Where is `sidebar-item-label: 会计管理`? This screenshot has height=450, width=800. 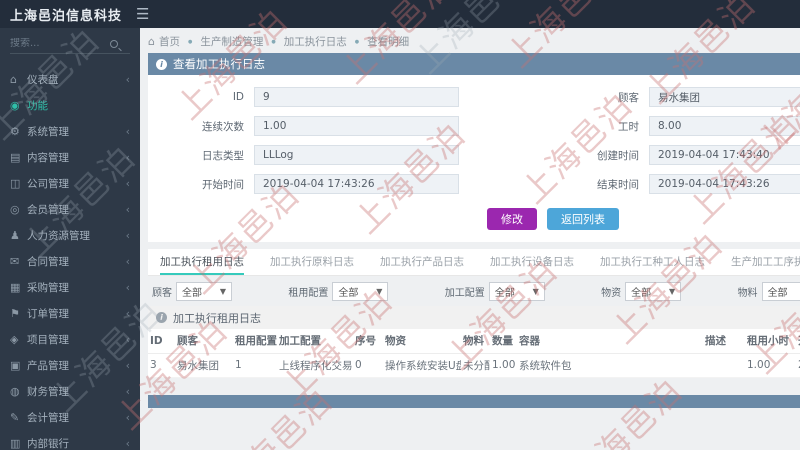
sidebar-item-label: 会计管理 is located at coordinates (48, 417).